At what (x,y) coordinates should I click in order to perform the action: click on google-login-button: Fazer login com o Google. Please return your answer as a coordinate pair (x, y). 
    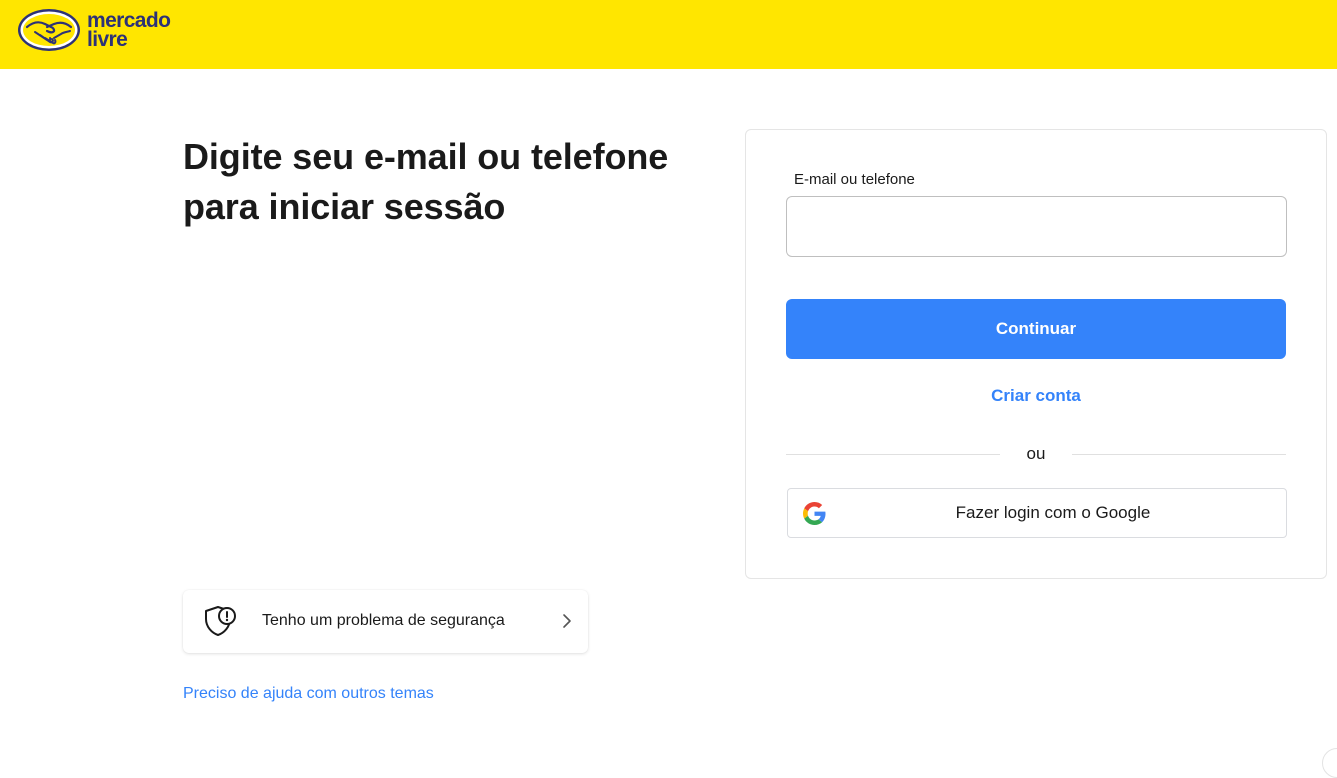
    Looking at the image, I should click on (1037, 513).